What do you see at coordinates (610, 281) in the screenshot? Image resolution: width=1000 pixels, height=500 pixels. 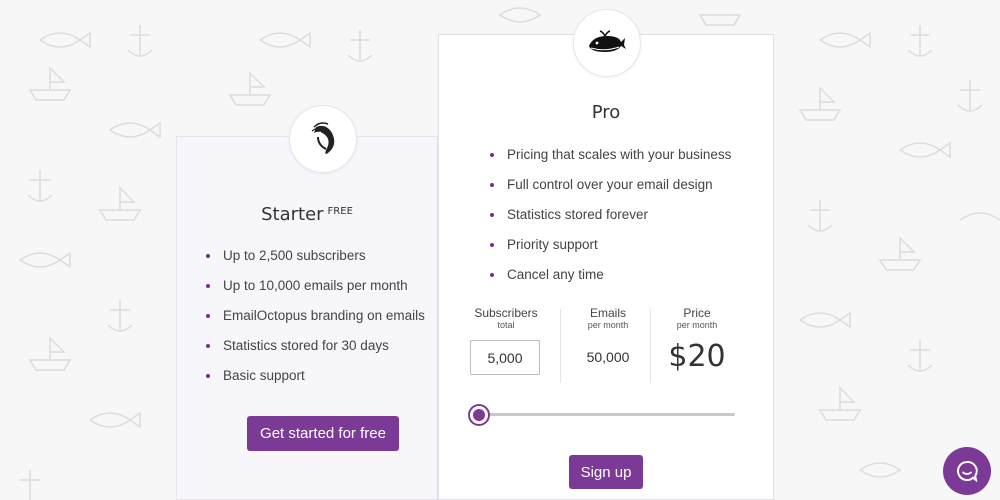 I see `feature-item: Cancel any time` at bounding box center [610, 281].